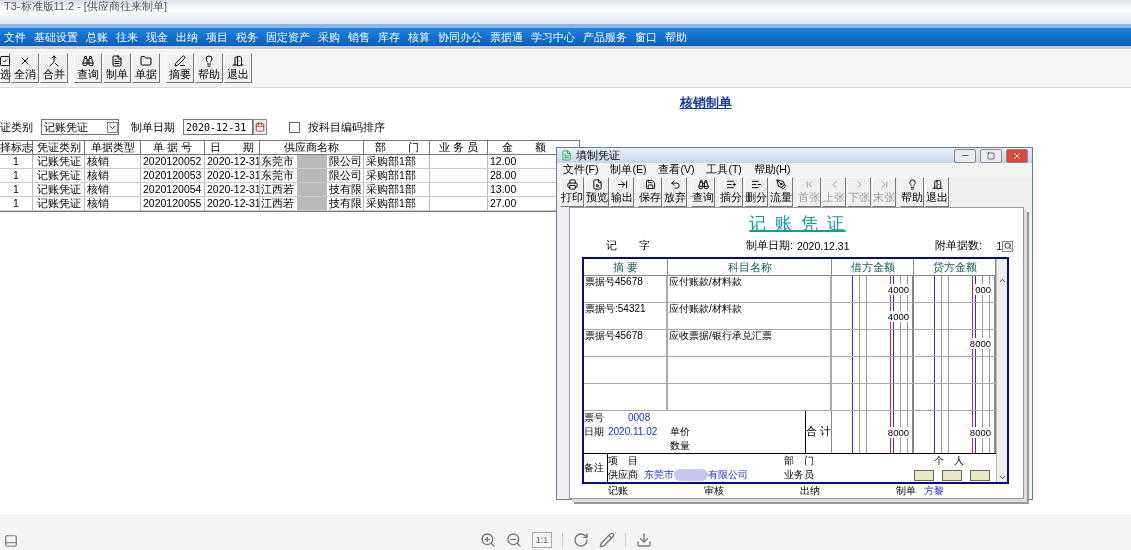 This screenshot has width=1131, height=550. Describe the element at coordinates (359, 37) in the screenshot. I see `menu-item: 销售` at that location.